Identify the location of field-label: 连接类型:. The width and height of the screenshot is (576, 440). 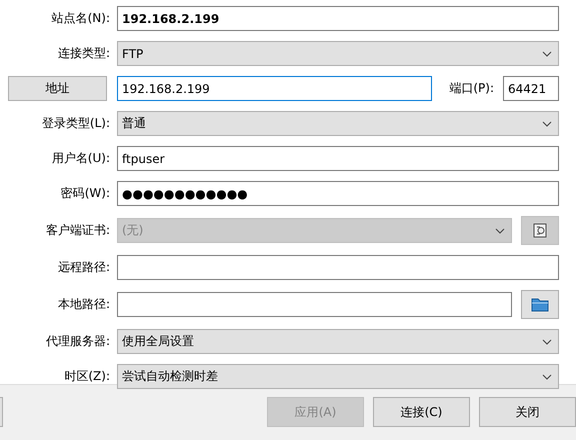
(83, 53).